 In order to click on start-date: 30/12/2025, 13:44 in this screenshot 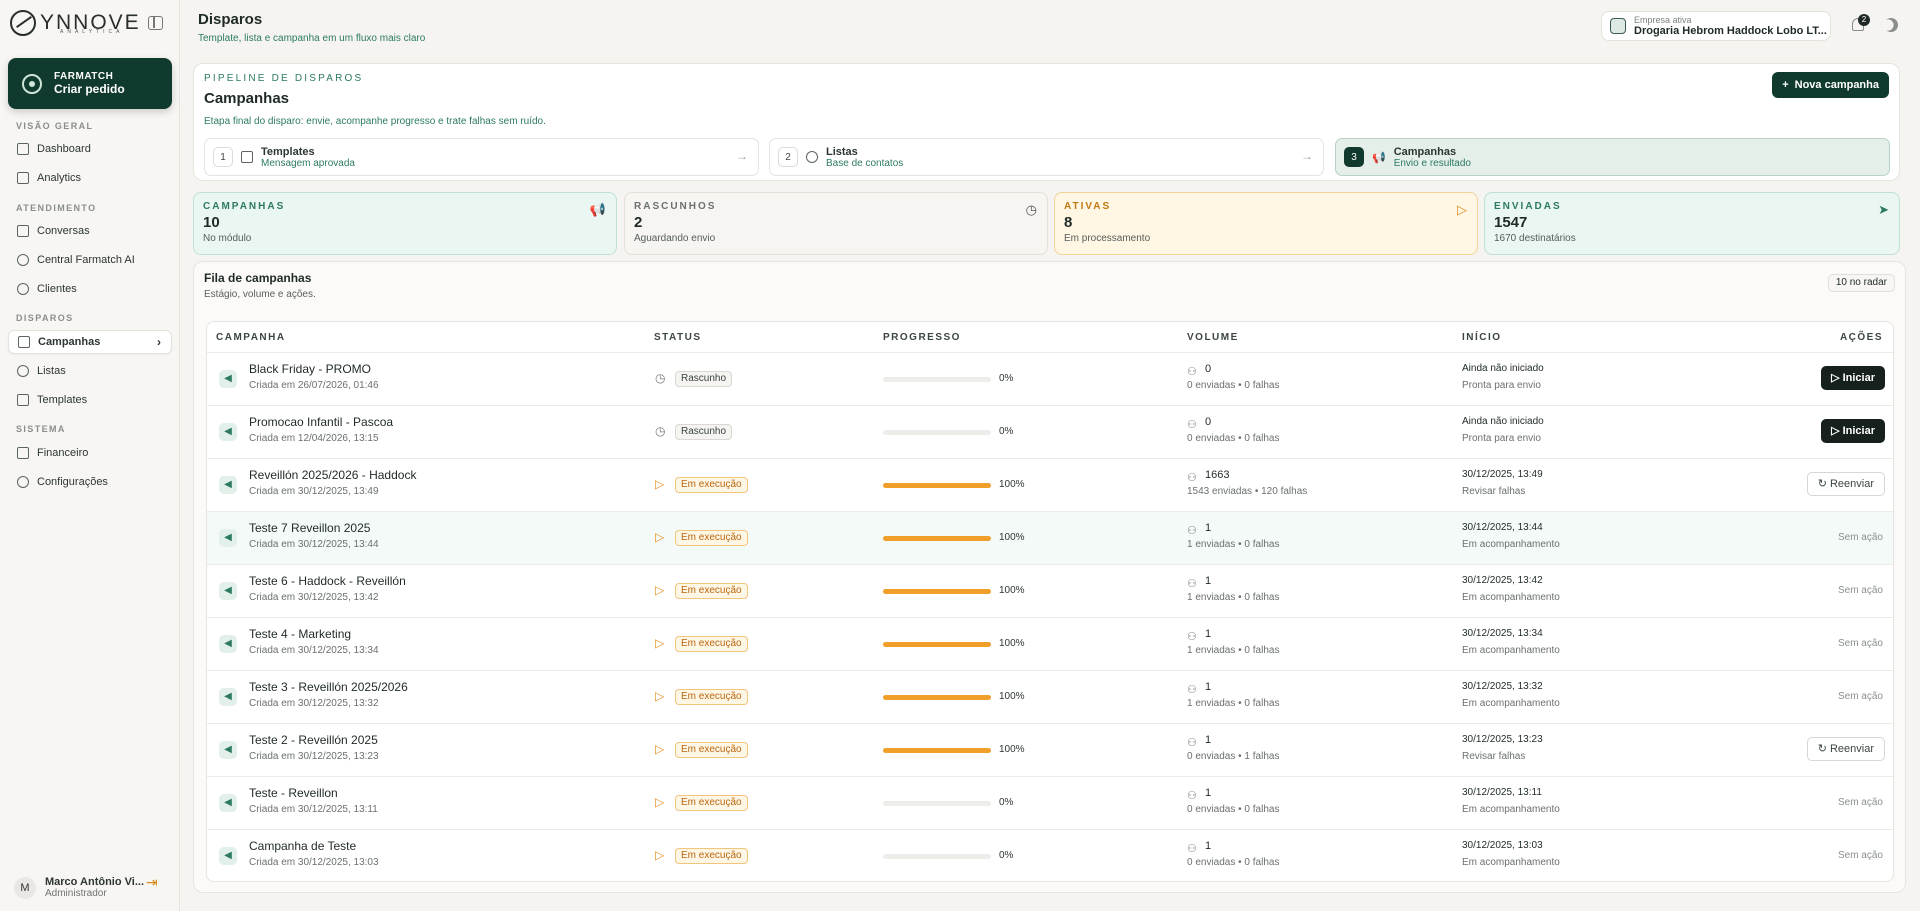, I will do `click(1502, 527)`.